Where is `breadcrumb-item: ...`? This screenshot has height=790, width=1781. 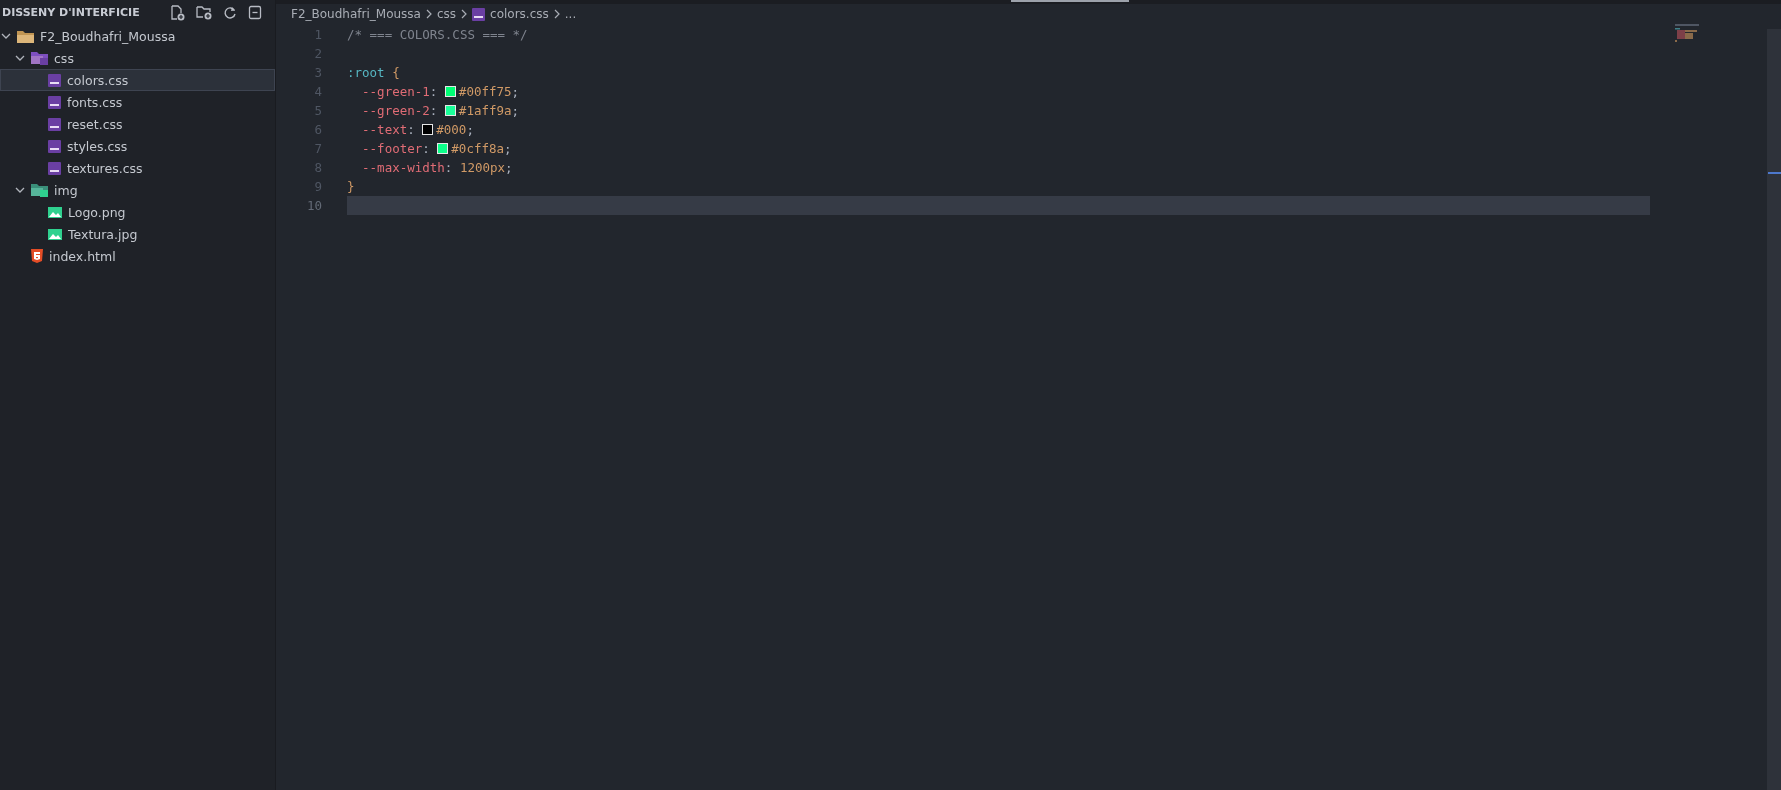 breadcrumb-item: ... is located at coordinates (570, 14).